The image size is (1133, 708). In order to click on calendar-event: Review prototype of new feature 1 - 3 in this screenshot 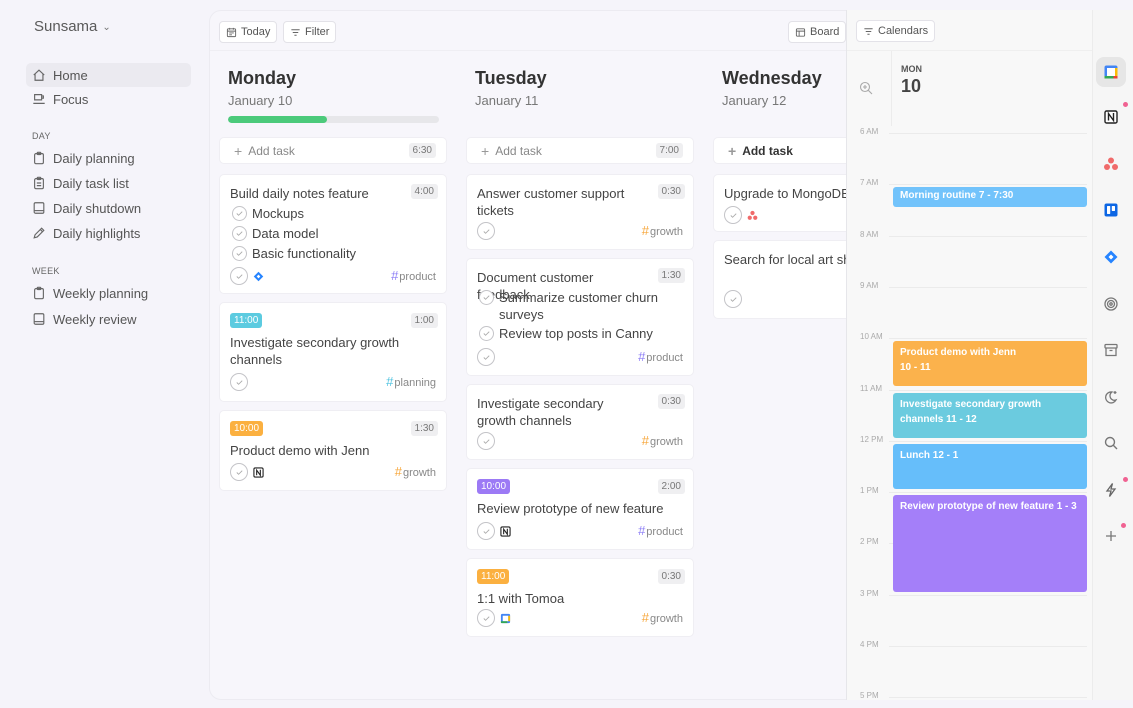, I will do `click(990, 543)`.